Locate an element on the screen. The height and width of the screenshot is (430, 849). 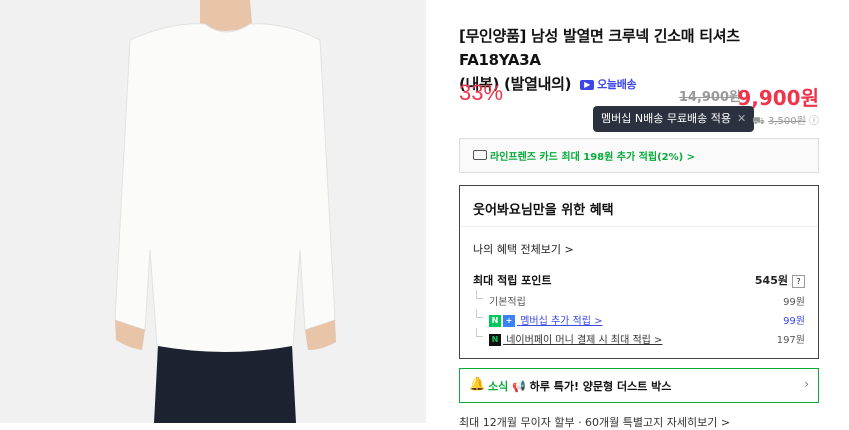
max-points-value-wrap: 545원? is located at coordinates (780, 280).